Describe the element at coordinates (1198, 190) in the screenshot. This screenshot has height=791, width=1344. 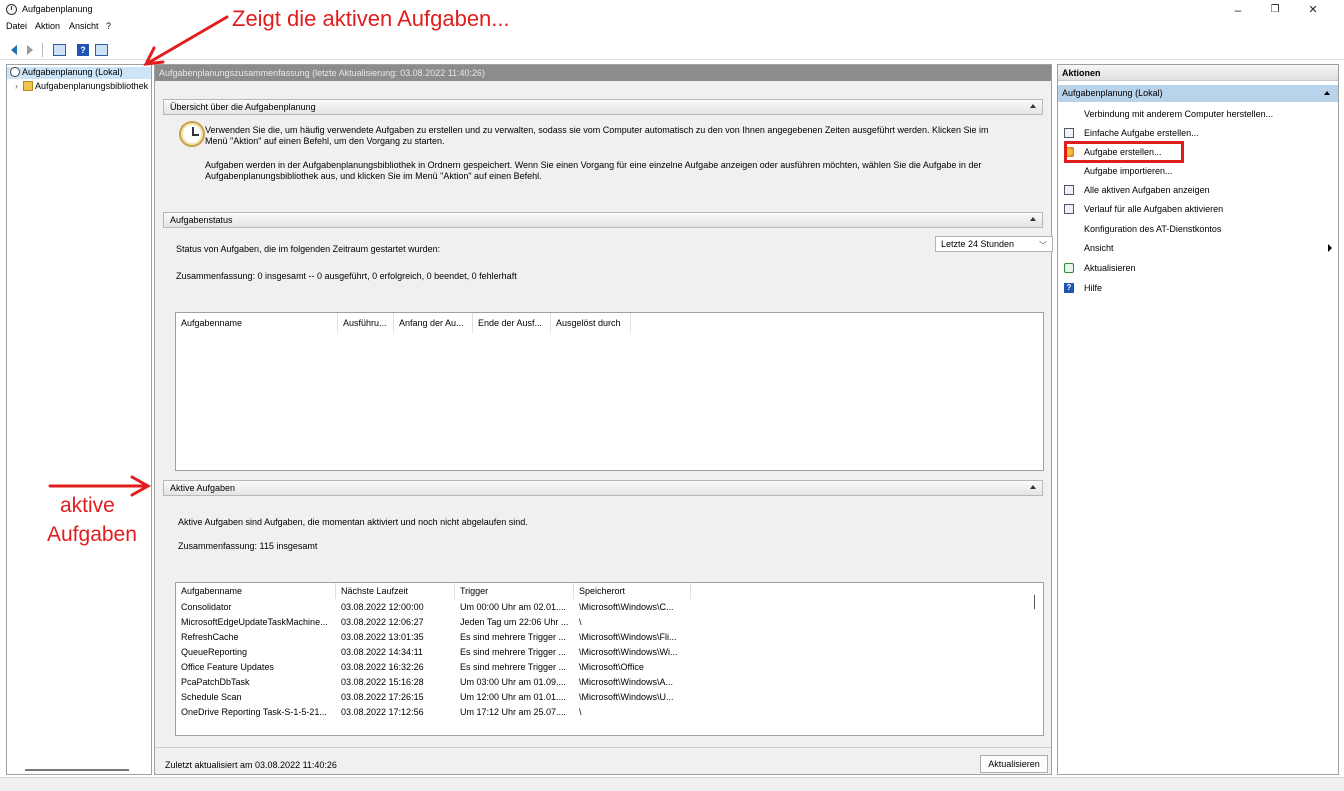
I see `action-show-running-tasks: Alle aktiven Aufgaben anzeigen` at that location.